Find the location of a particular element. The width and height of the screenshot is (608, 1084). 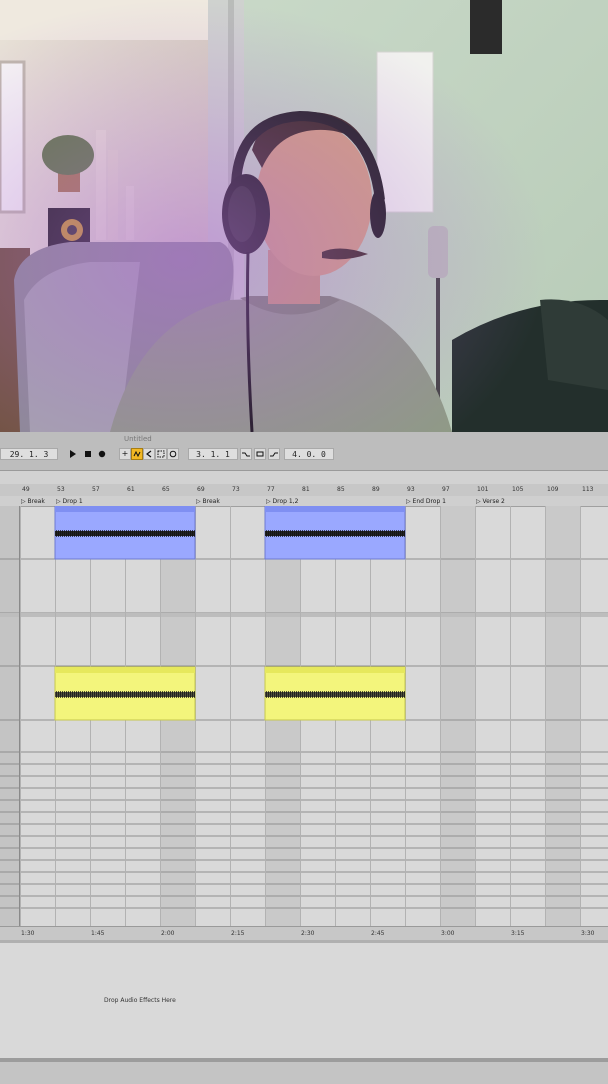

locator-marker: ▷ Drop 1,2 is located at coordinates (282, 501).